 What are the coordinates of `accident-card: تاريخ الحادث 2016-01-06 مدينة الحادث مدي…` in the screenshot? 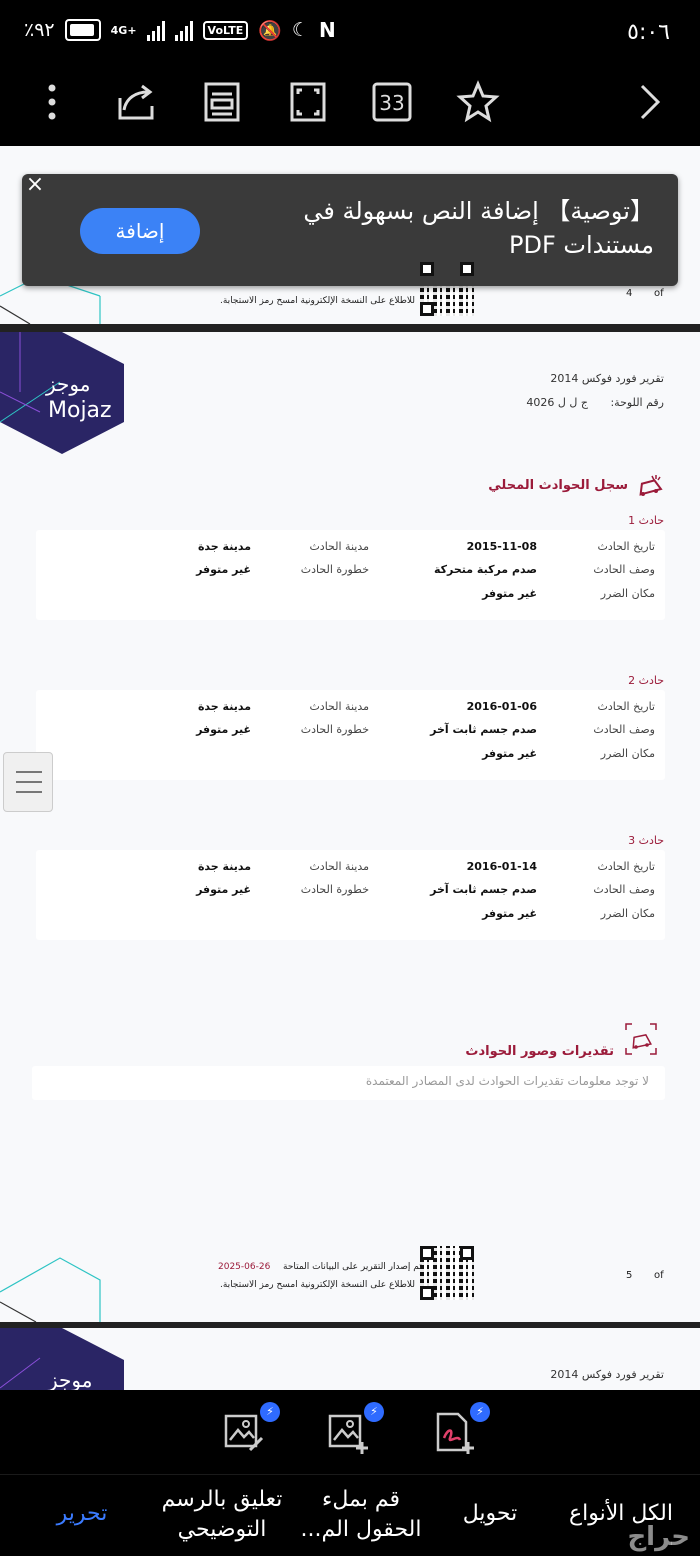 It's located at (350, 735).